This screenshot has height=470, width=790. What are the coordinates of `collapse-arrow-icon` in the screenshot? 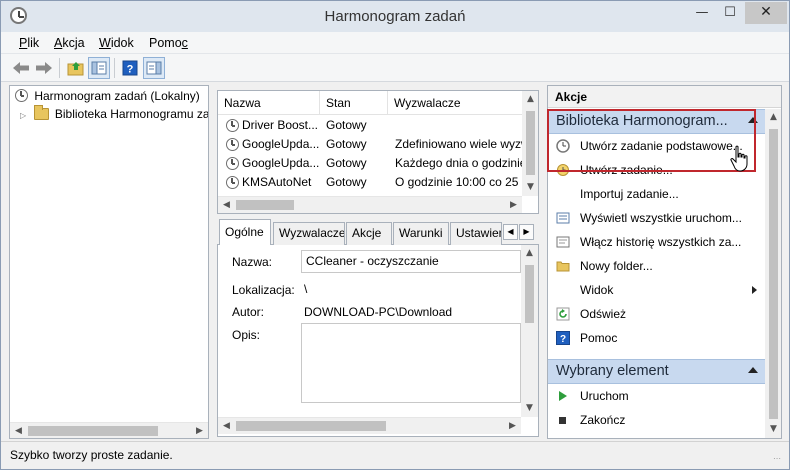 It's located at (753, 370).